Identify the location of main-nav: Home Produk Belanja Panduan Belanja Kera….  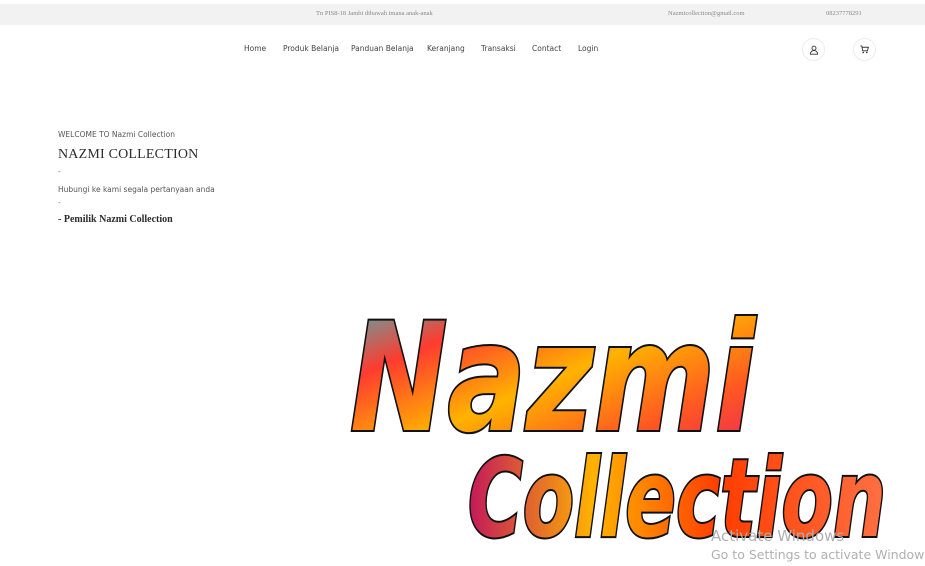
(462, 50).